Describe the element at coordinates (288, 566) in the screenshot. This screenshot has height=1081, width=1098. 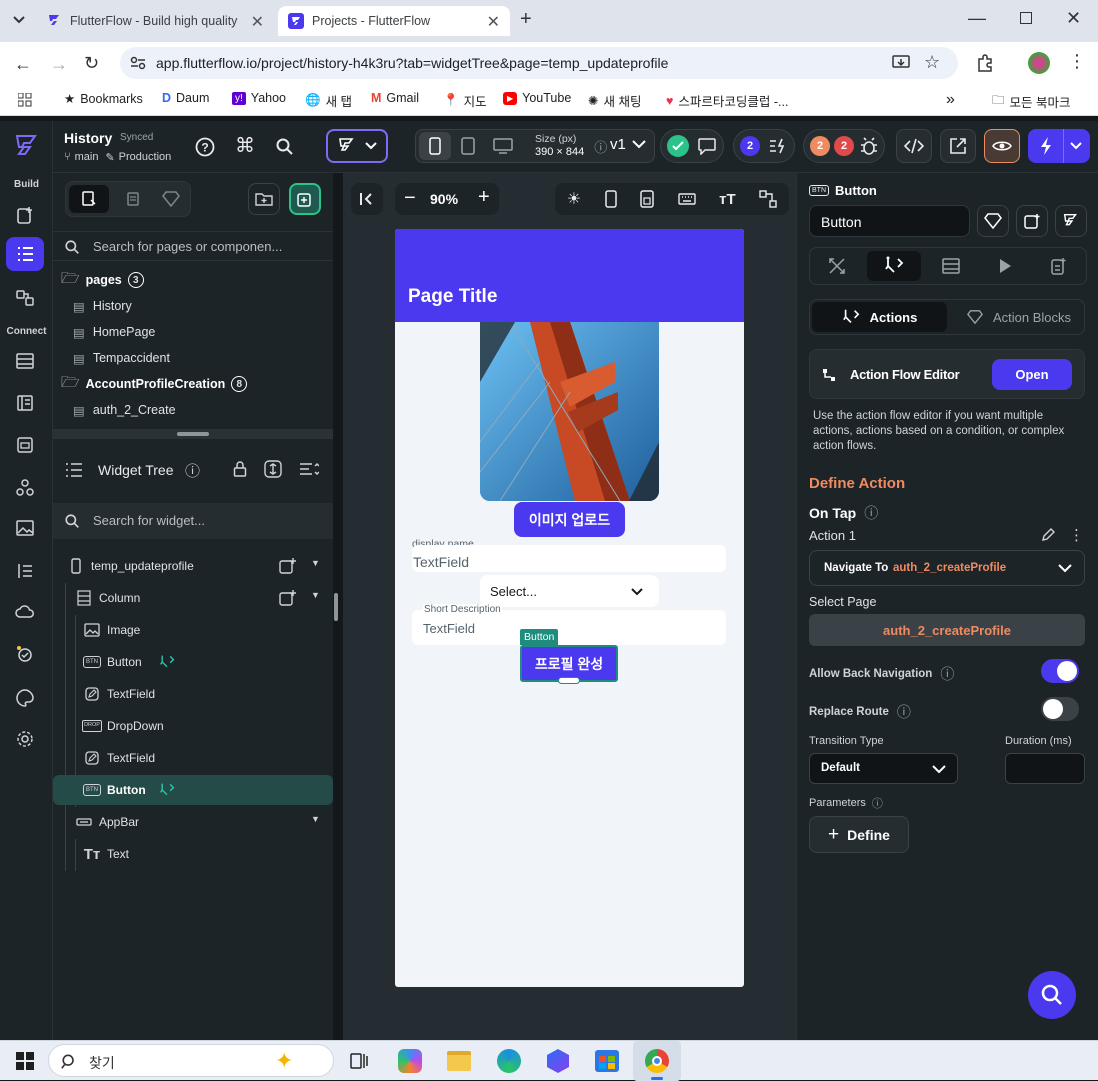
I see `add-child-icon` at that location.